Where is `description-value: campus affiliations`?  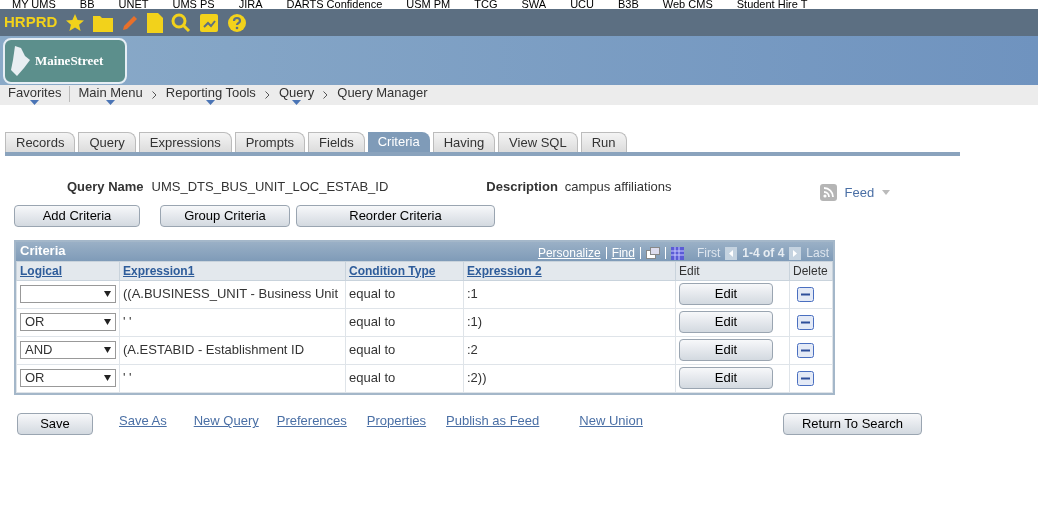
description-value: campus affiliations is located at coordinates (618, 187).